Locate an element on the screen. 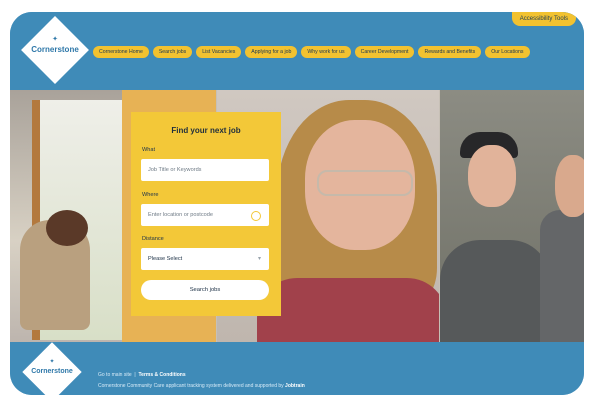 The width and height of the screenshot is (594, 405). nav-item-rewards-and-benefits: Rewards and Benefits is located at coordinates (450, 52).